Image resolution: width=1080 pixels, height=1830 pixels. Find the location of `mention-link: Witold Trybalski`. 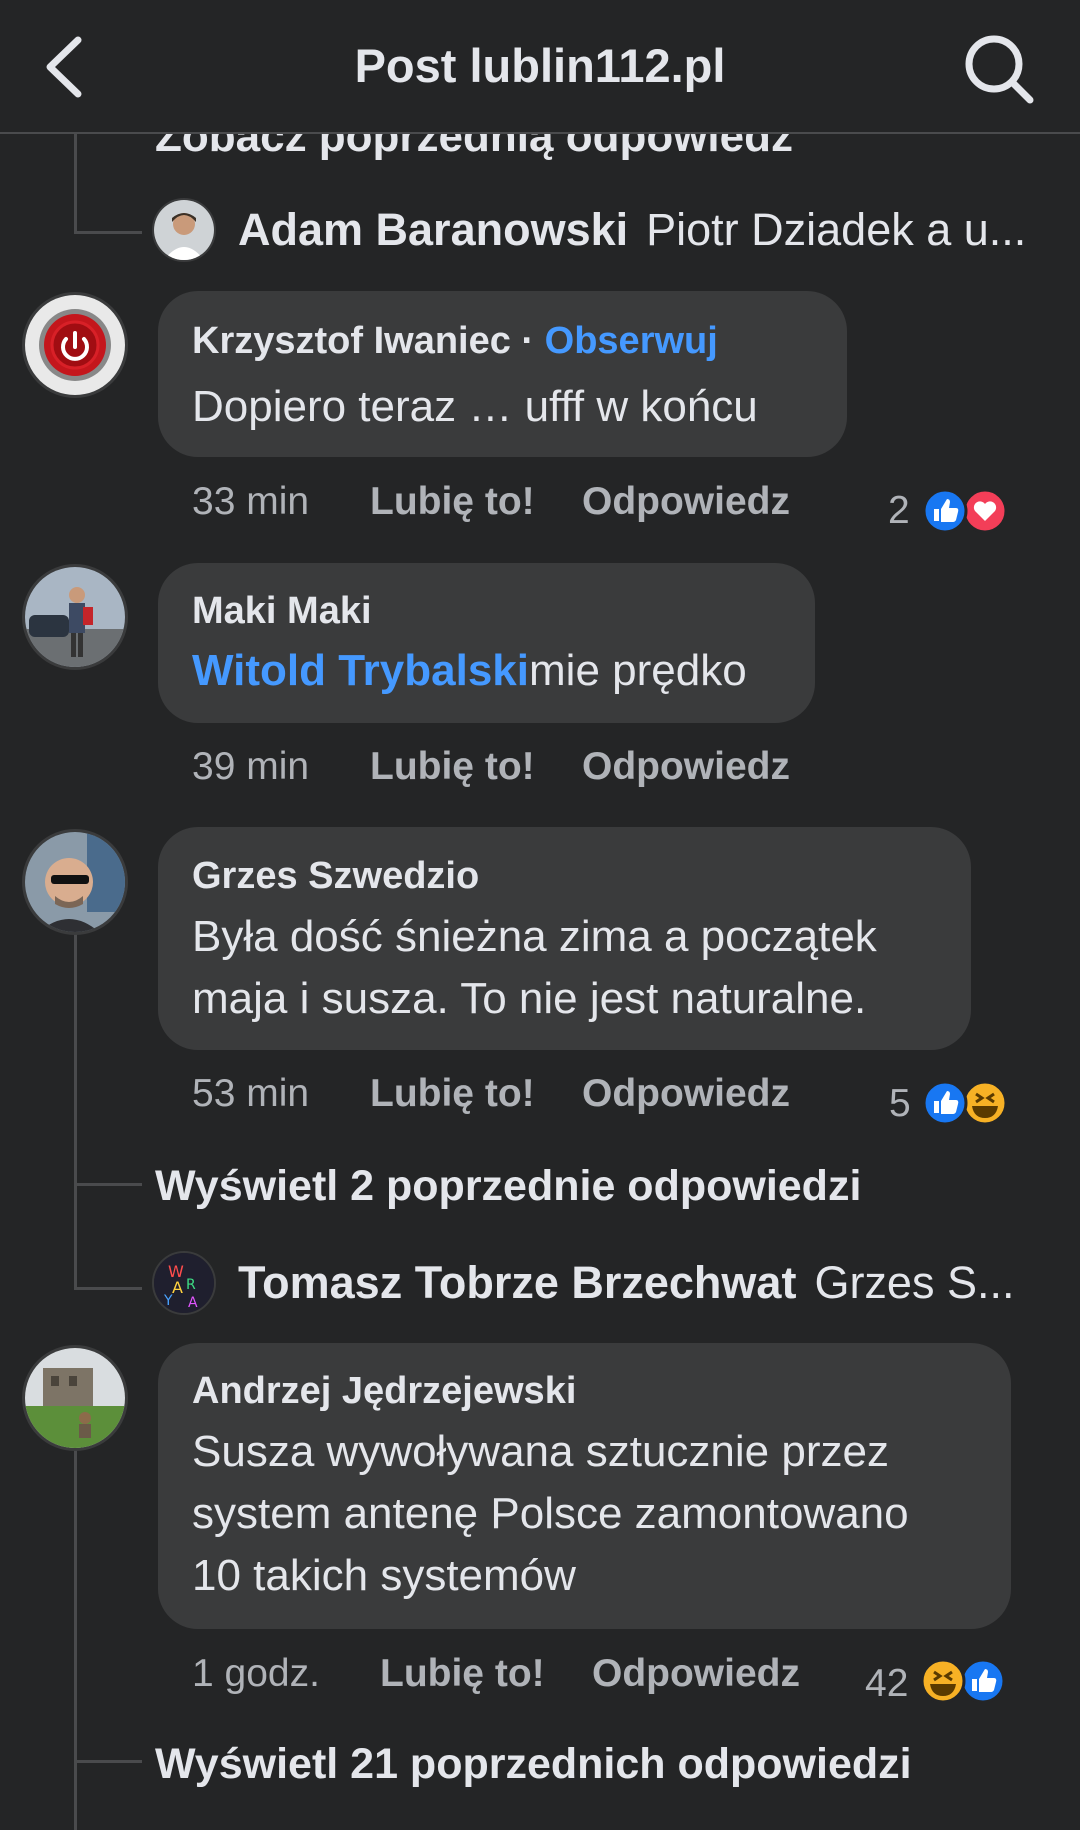

mention-link: Witold Trybalski is located at coordinates (360, 670).